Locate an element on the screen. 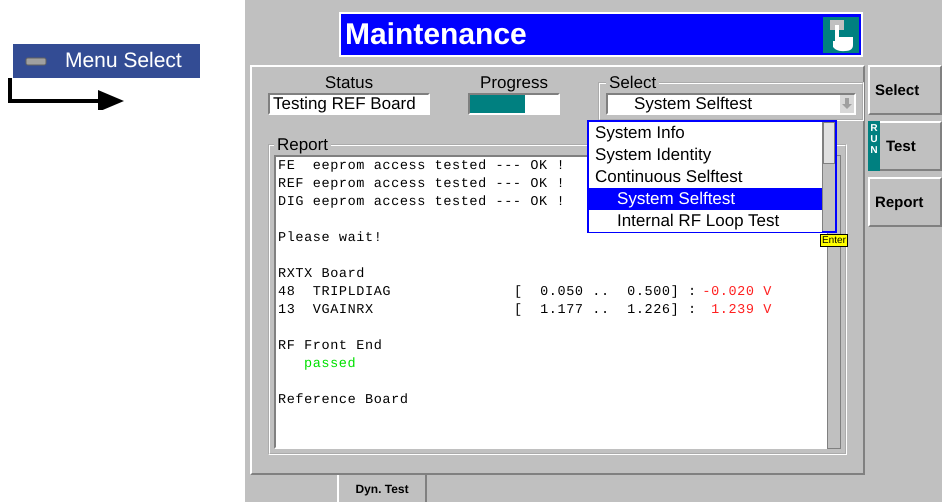  report-line: RF Front End is located at coordinates (330, 347).